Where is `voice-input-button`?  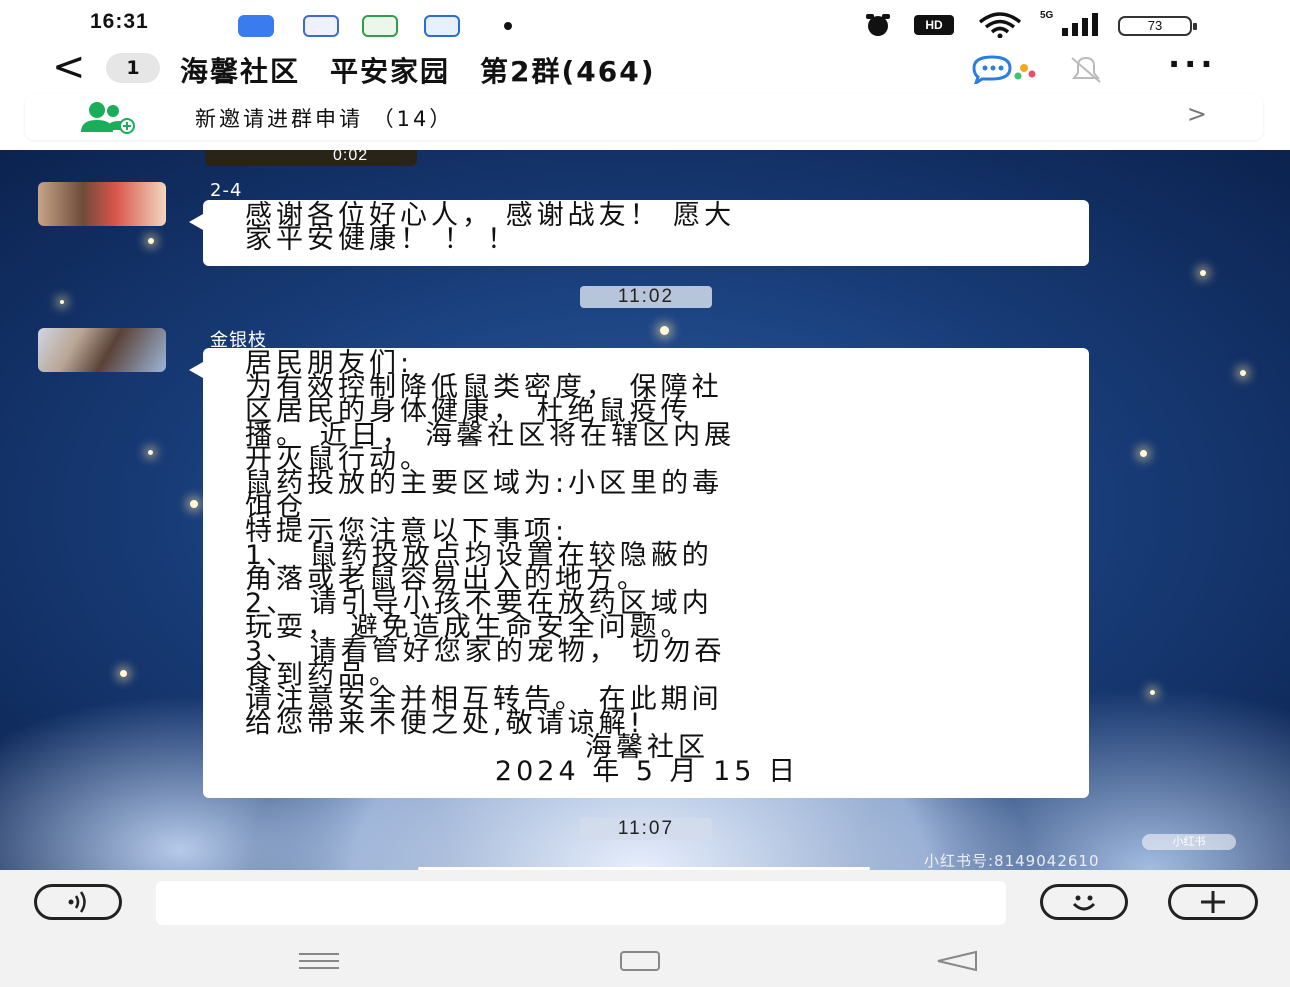
voice-input-button is located at coordinates (78, 902).